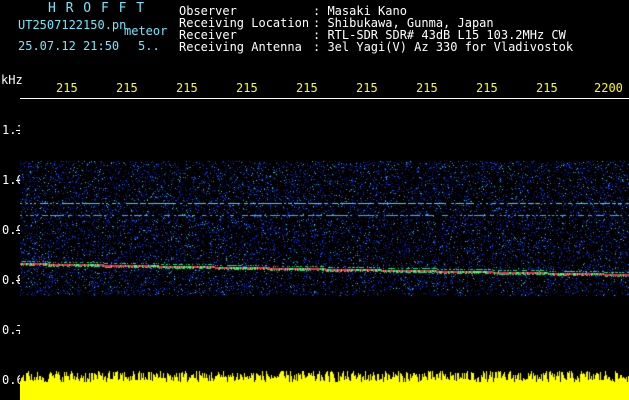 The image size is (629, 400). I want to click on time-label-7: 215, so click(427, 88).